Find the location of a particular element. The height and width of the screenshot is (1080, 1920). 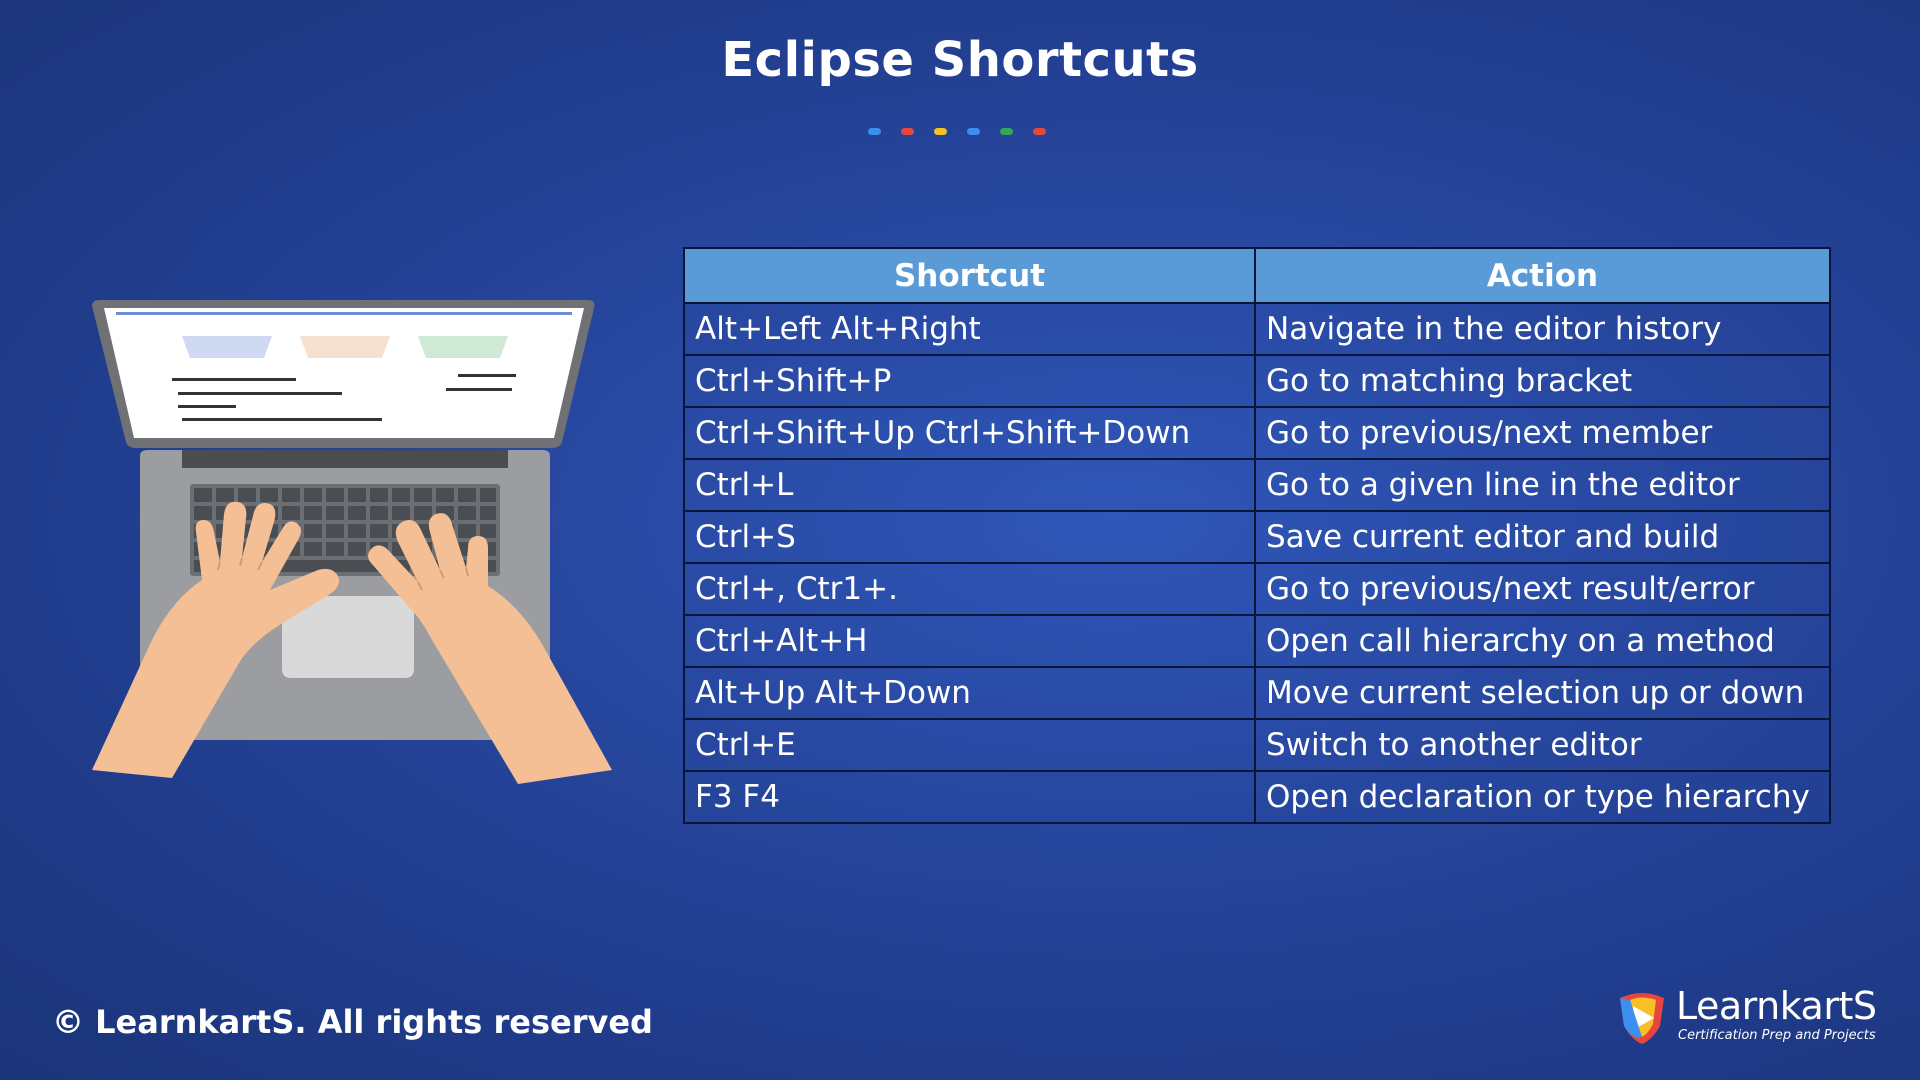

action-cell: Navigate in the editor history is located at coordinates (1542, 329).